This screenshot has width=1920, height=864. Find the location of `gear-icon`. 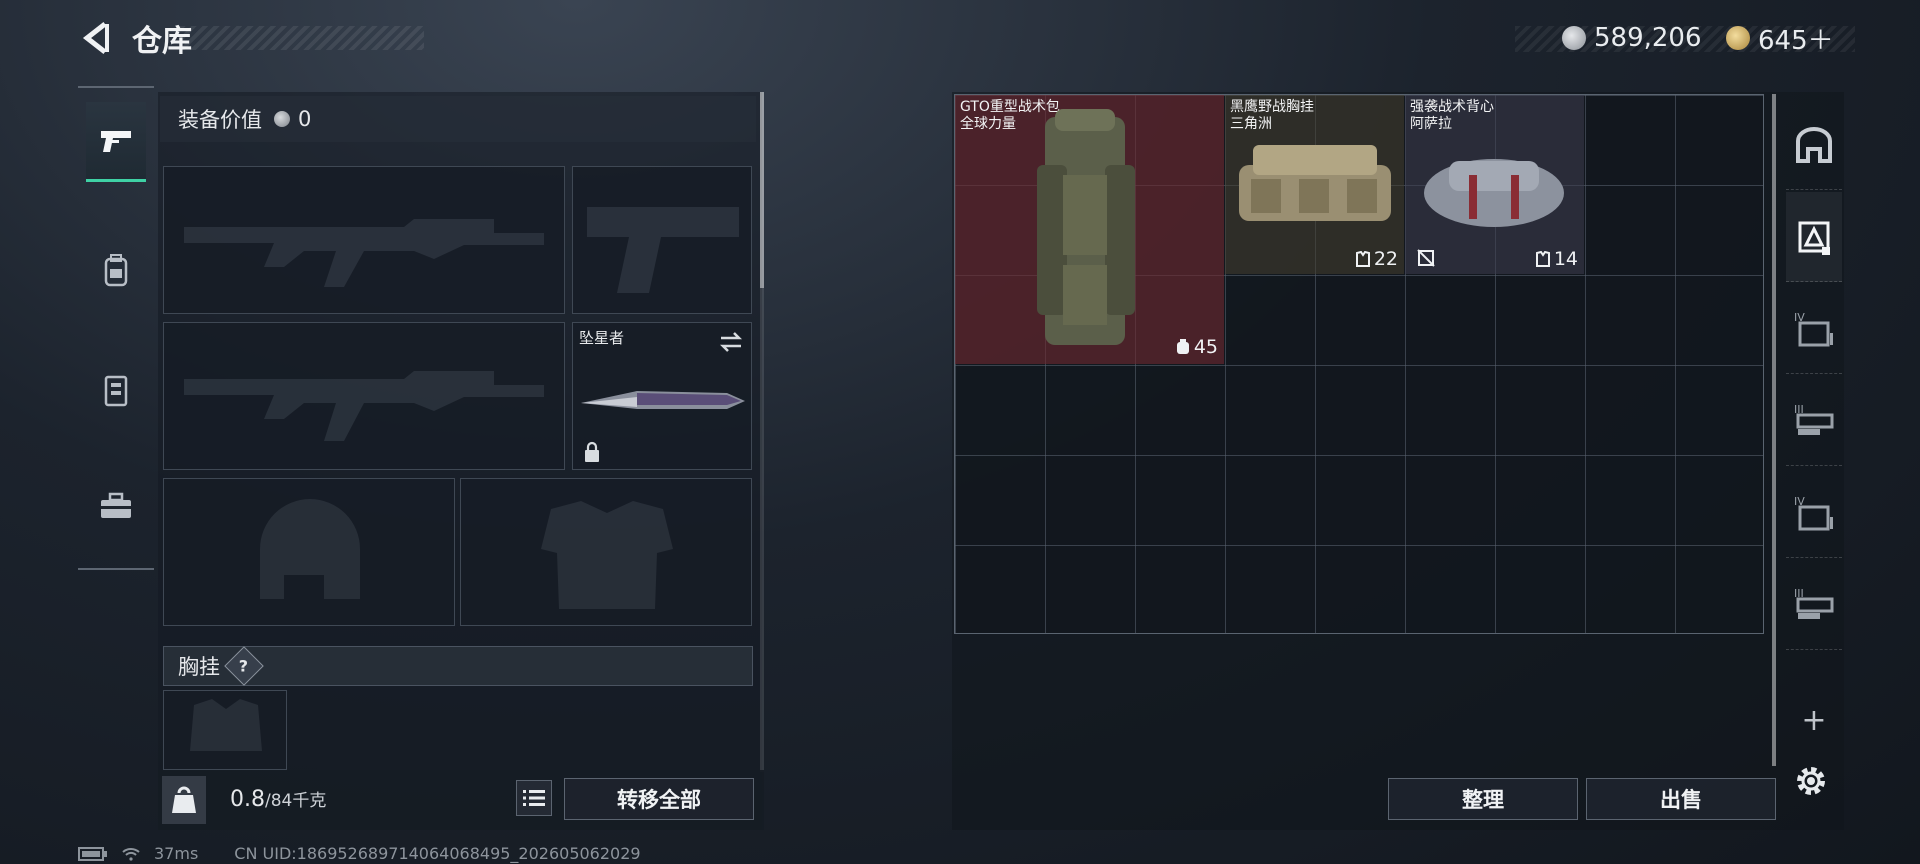

gear-icon is located at coordinates (1811, 781).